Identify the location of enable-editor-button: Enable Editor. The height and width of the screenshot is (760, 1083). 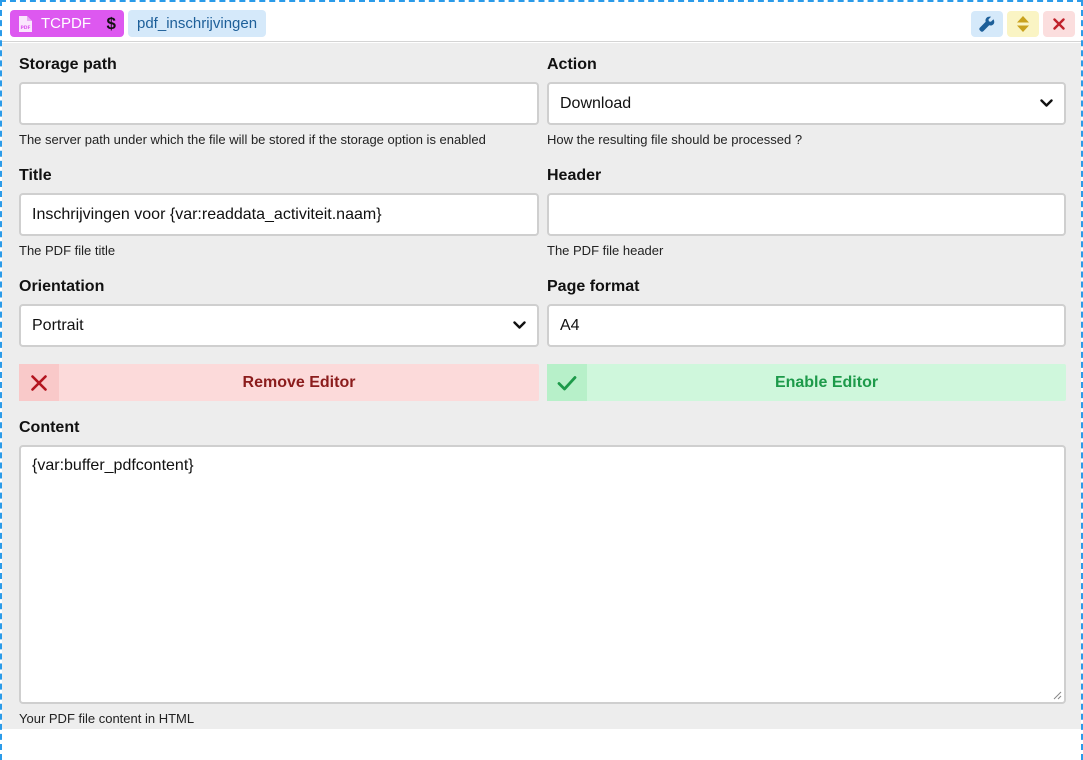
(806, 382).